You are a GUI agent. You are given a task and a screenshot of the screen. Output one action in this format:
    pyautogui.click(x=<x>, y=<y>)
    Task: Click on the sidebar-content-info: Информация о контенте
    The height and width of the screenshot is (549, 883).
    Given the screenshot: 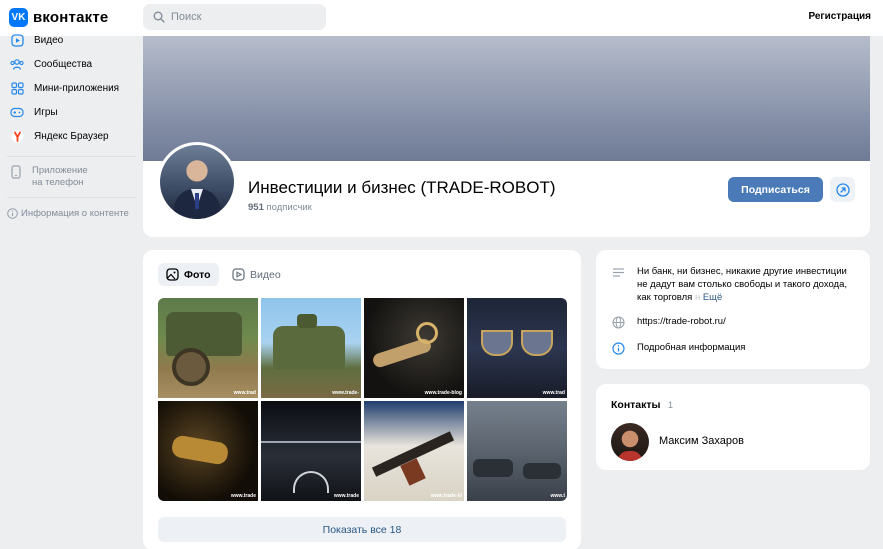 What is the action you would take?
    pyautogui.click(x=71, y=213)
    